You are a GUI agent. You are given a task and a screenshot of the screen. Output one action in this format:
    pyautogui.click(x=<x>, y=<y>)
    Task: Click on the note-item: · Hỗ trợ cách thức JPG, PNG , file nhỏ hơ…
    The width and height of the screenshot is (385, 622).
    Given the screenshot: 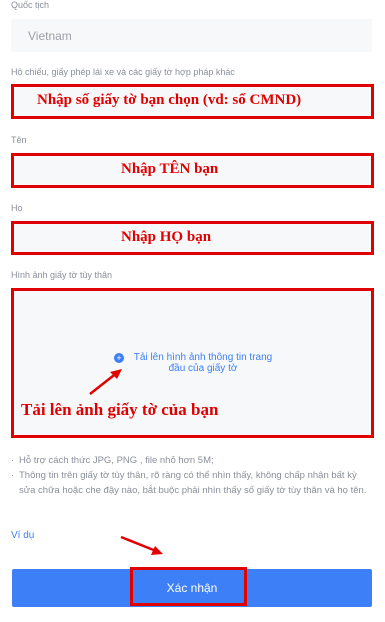 What is the action you would take?
    pyautogui.click(x=112, y=460)
    